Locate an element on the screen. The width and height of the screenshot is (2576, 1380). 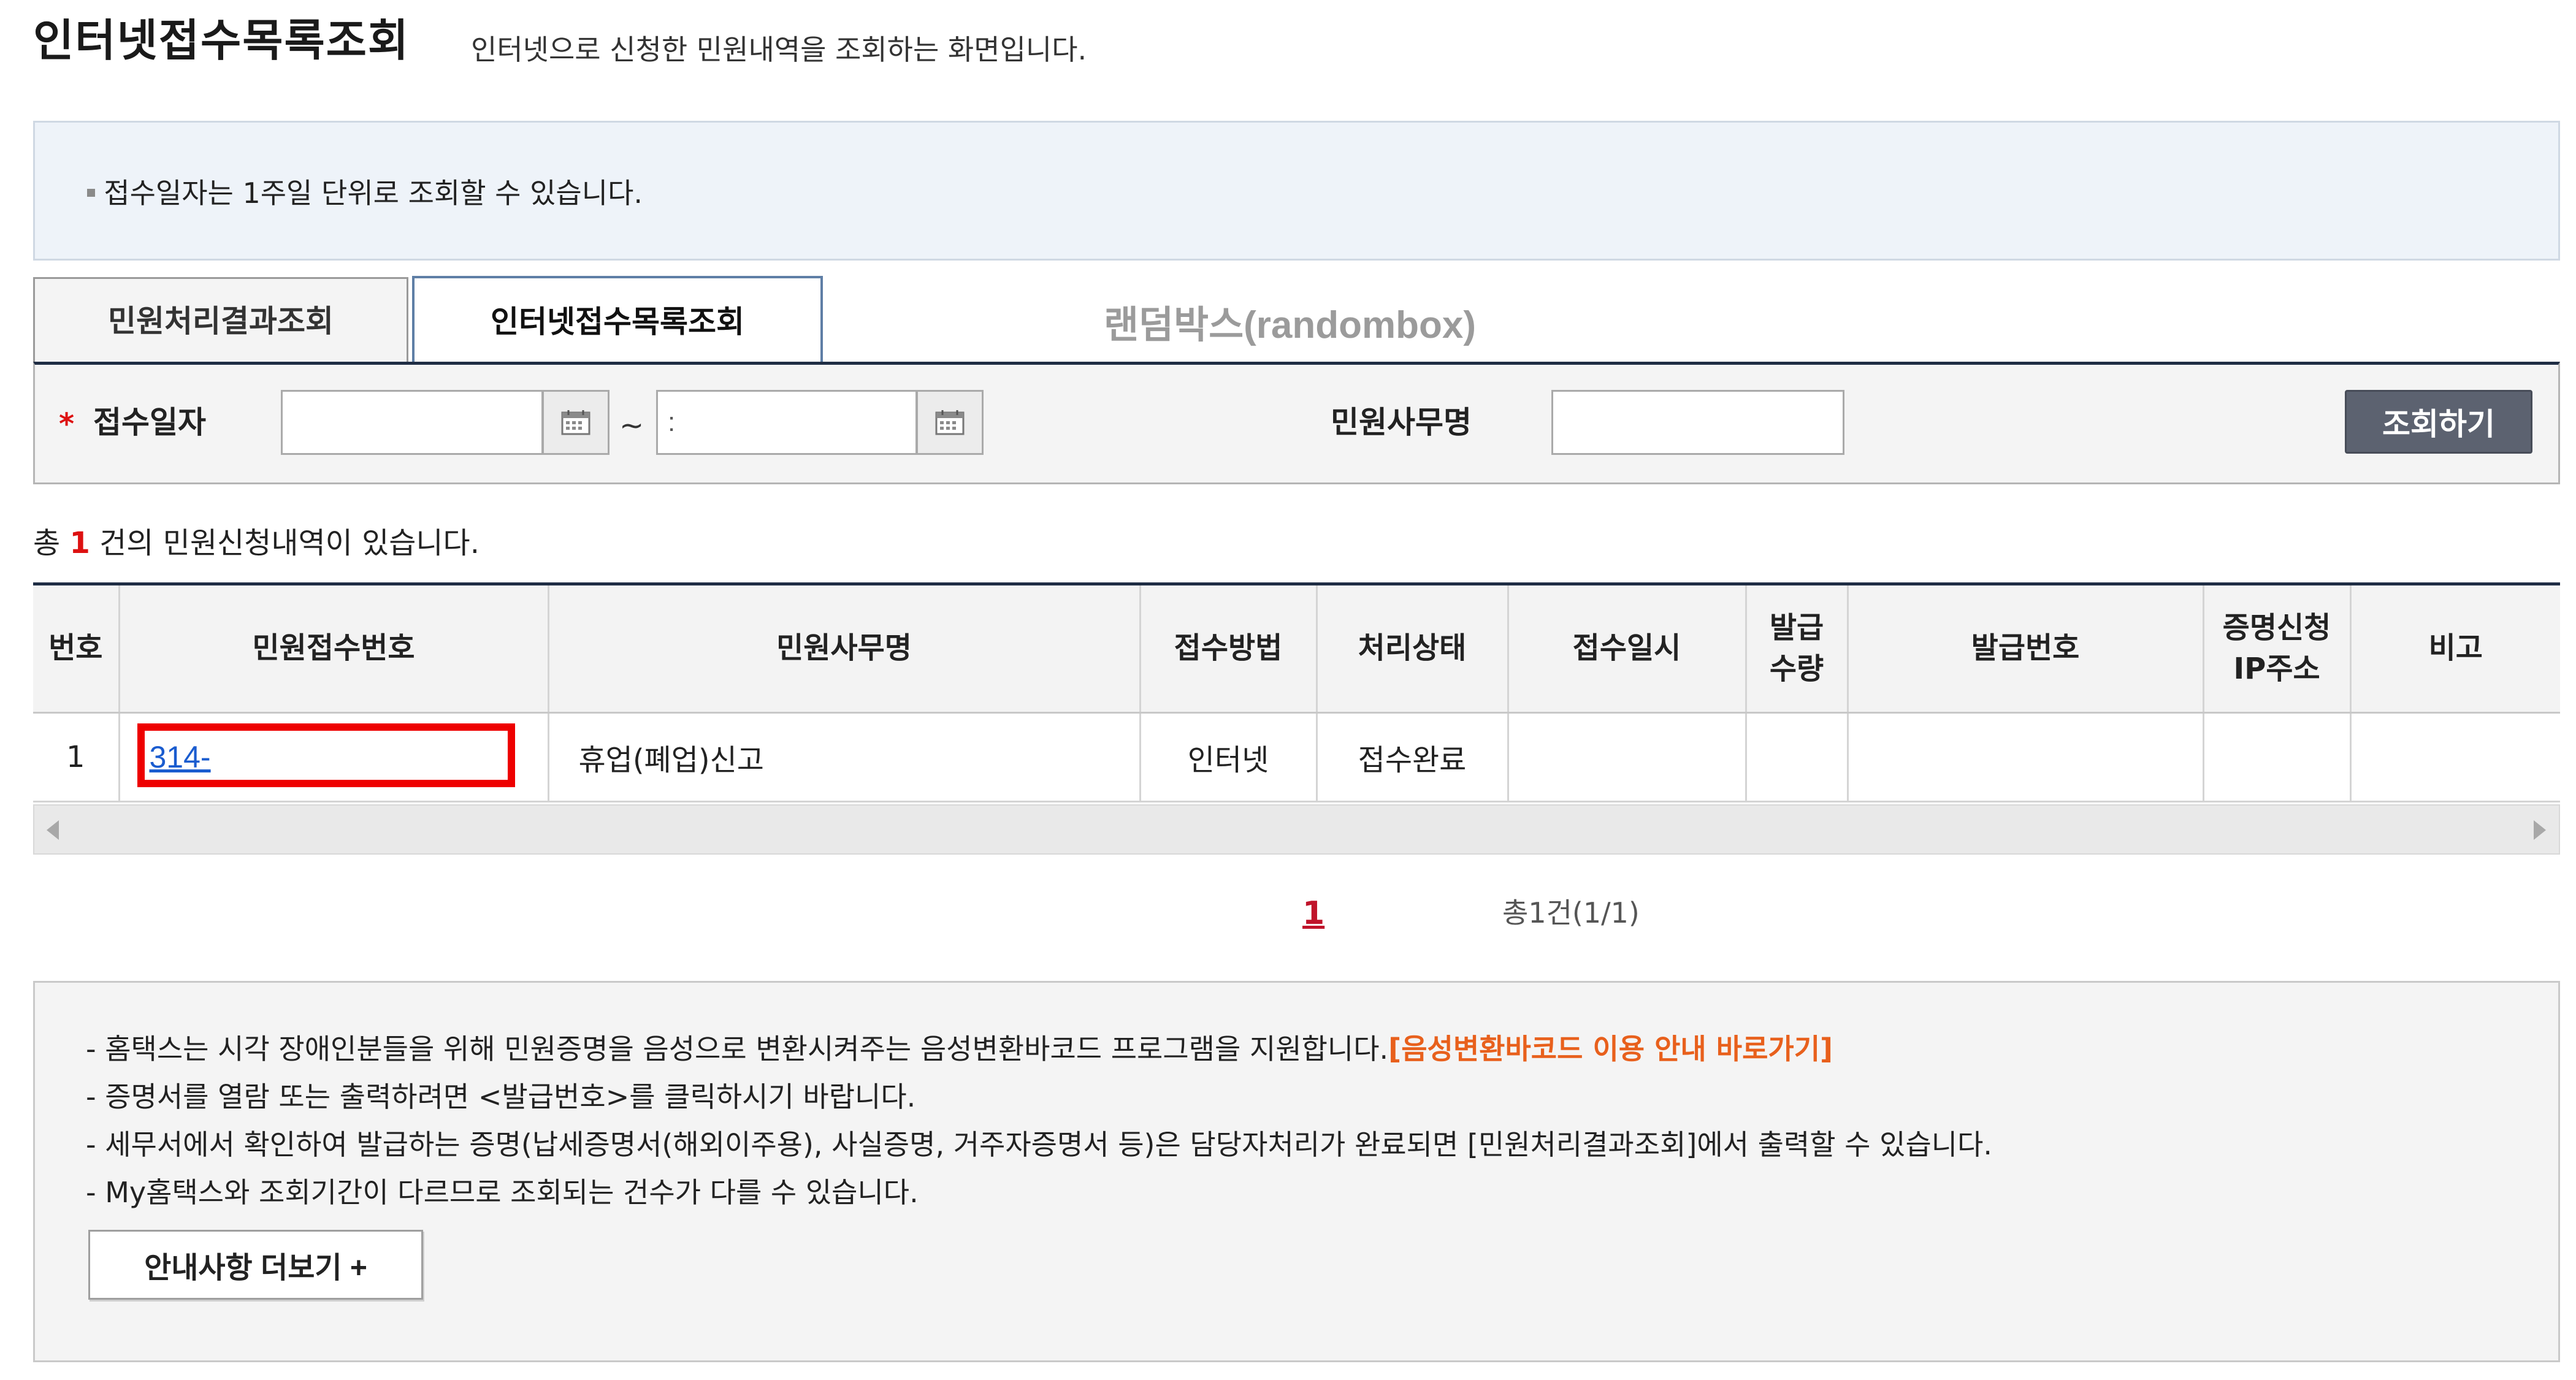
notice-text-content: 접수일자는 1주일 단위로 조회할 수 있습니다. is located at coordinates (373, 194).